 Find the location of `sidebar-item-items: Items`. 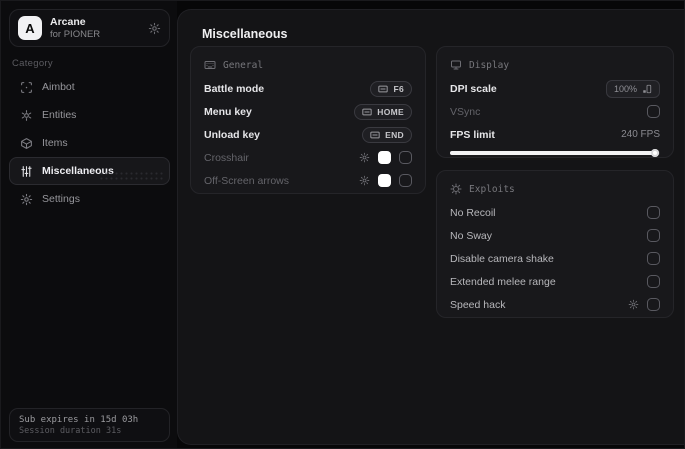

sidebar-item-items: Items is located at coordinates (89, 143).